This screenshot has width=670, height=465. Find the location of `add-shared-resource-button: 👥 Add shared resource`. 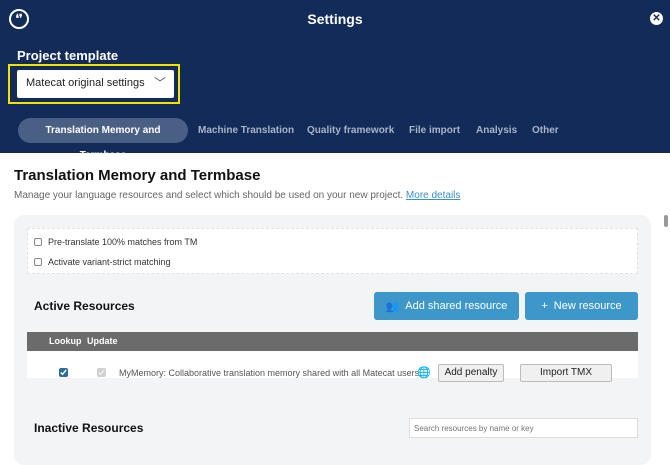

add-shared-resource-button: 👥 Add shared resource is located at coordinates (446, 306).